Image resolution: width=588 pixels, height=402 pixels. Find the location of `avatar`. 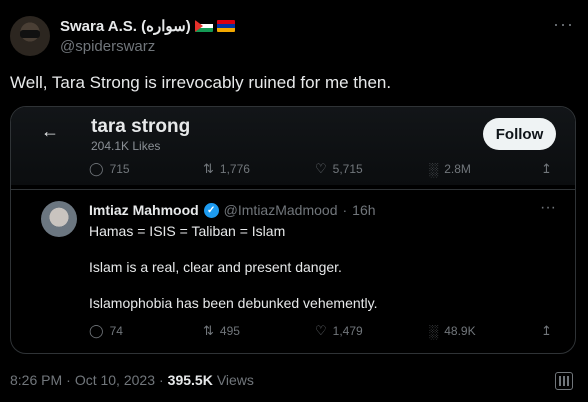

avatar is located at coordinates (30, 36).